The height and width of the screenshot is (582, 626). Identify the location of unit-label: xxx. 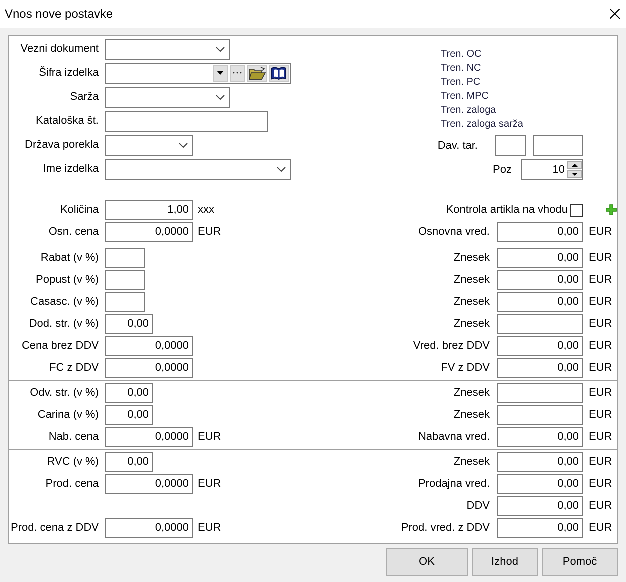
(205, 210).